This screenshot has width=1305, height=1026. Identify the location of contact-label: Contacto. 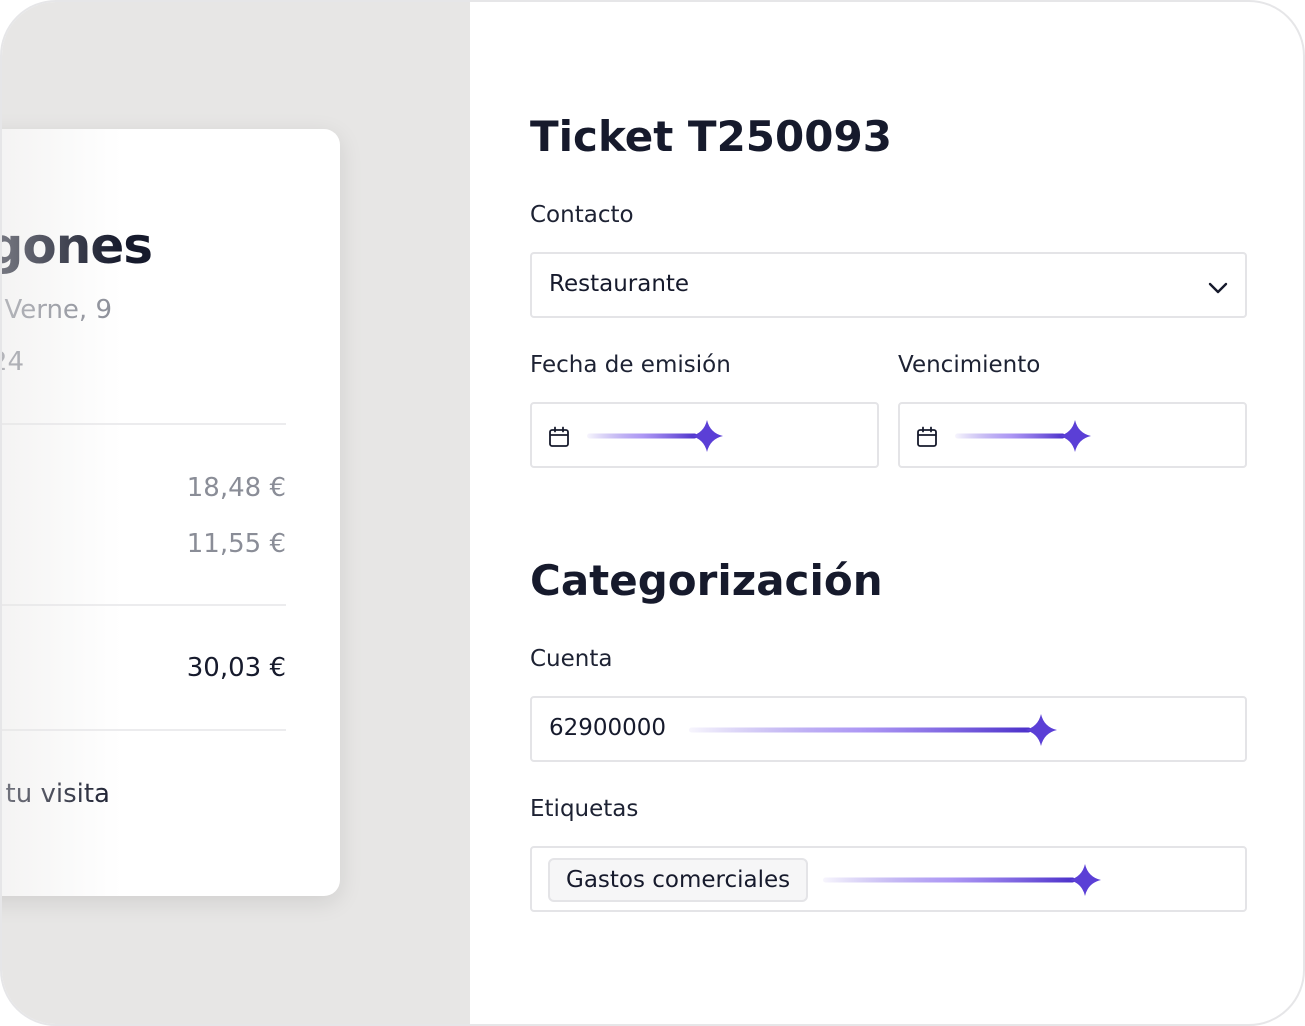
(582, 215).